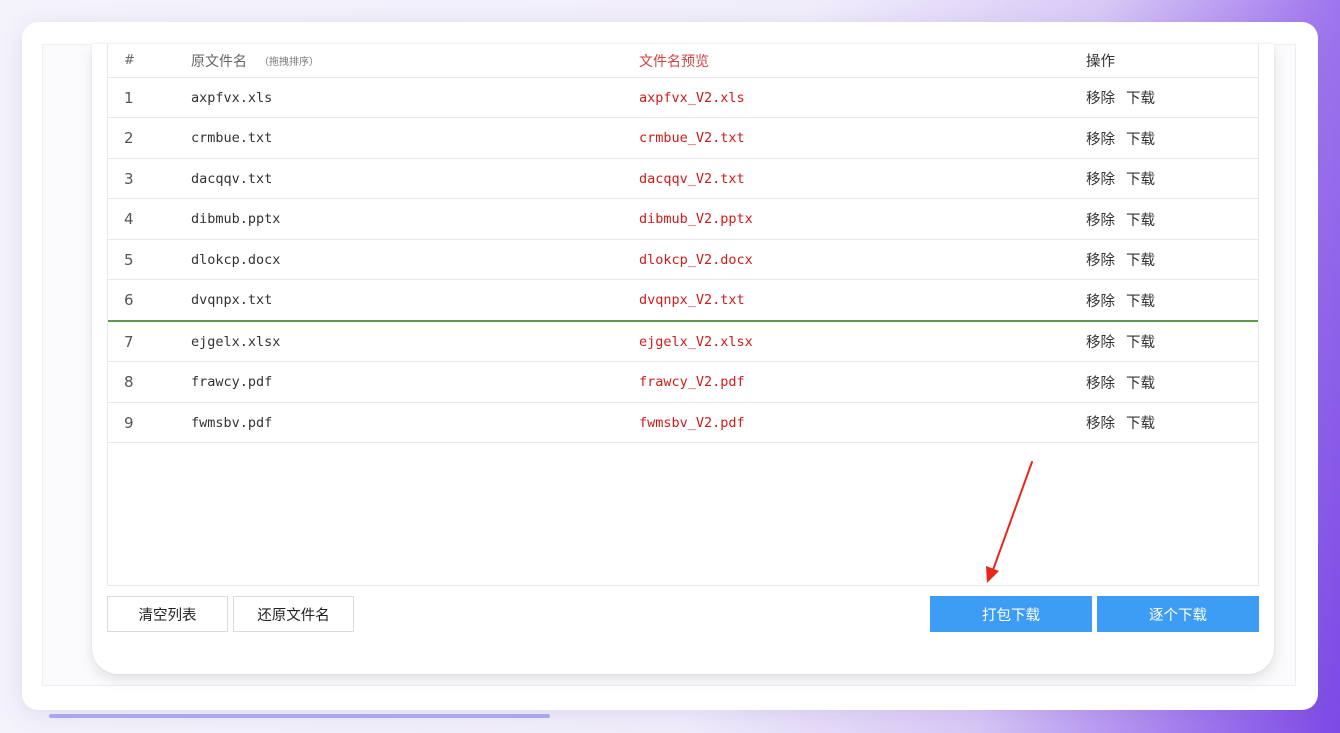 The image size is (1340, 733). Describe the element at coordinates (232, 97) in the screenshot. I see `row-original-name: axpfvx.xls` at that location.